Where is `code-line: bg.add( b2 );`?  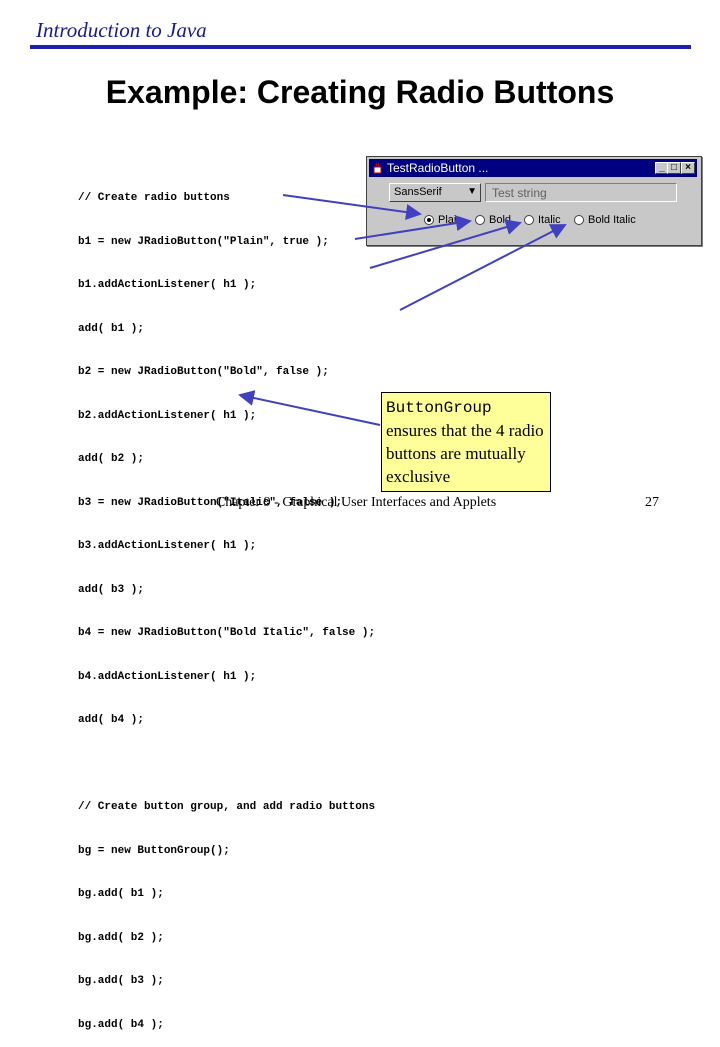
code-line: bg.add( b2 ); is located at coordinates (121, 937).